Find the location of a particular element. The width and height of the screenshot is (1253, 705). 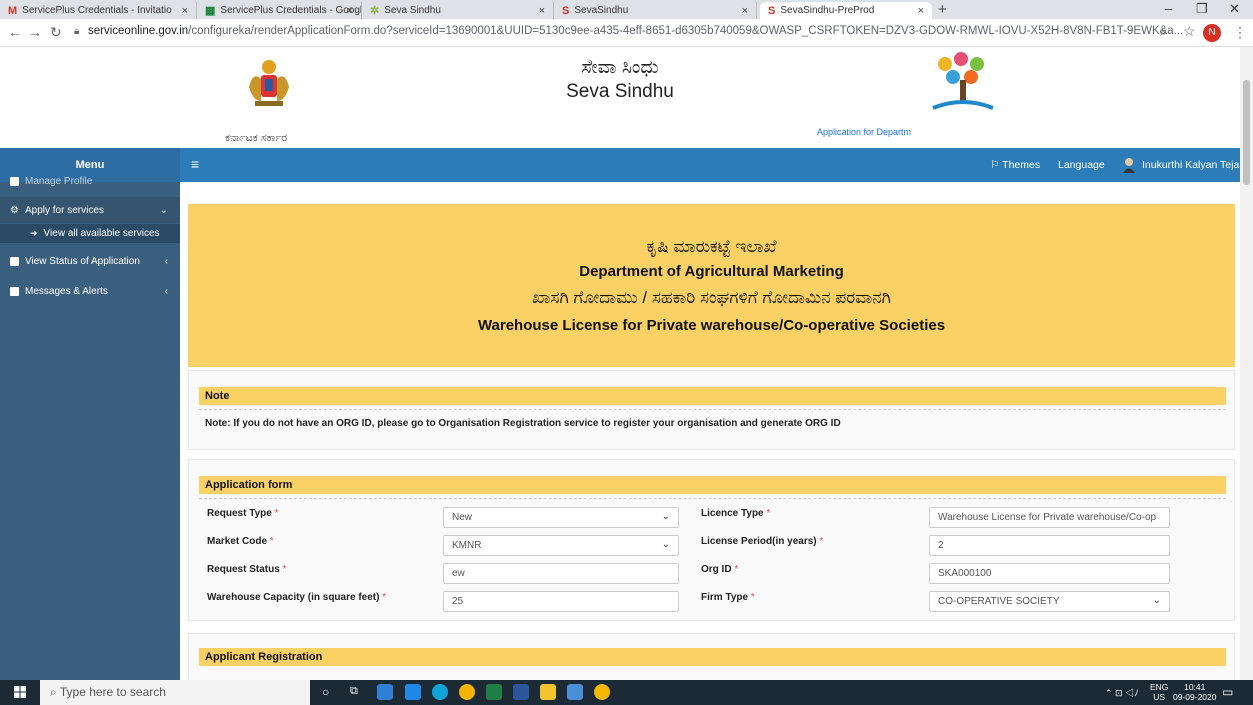

themes-label: Themes is located at coordinates (1021, 165).